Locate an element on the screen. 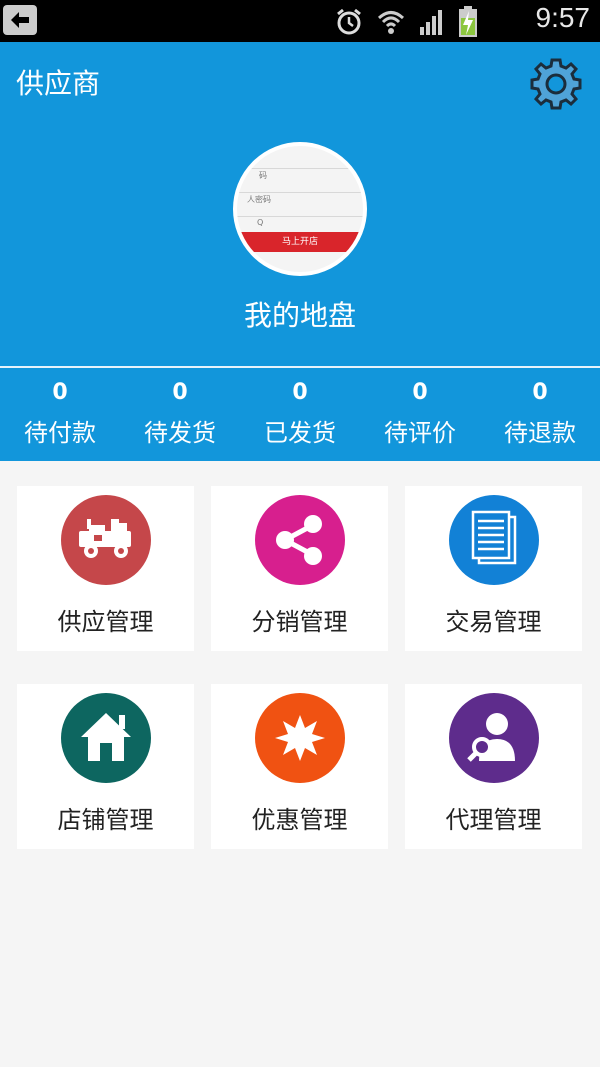 This screenshot has height=1067, width=600. stat-pending-shipment: 0 待发货 is located at coordinates (180, 414).